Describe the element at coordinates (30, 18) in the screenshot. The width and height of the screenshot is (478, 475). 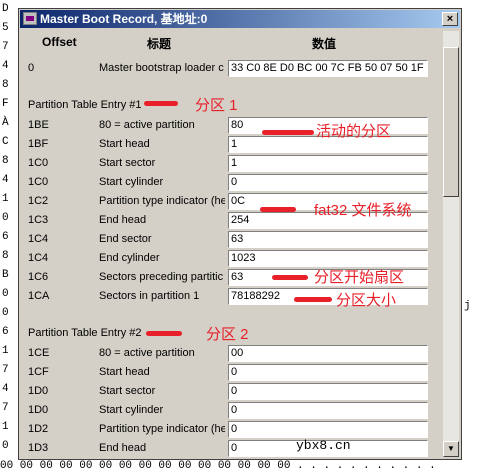
I see `app-icon` at that location.